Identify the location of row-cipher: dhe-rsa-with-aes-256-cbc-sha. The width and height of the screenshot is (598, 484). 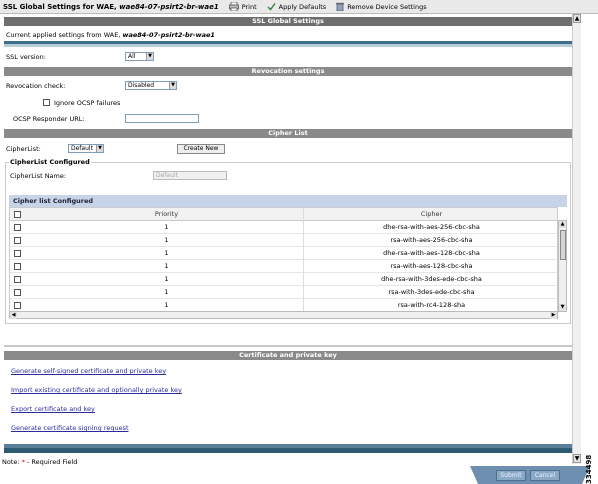
(431, 227).